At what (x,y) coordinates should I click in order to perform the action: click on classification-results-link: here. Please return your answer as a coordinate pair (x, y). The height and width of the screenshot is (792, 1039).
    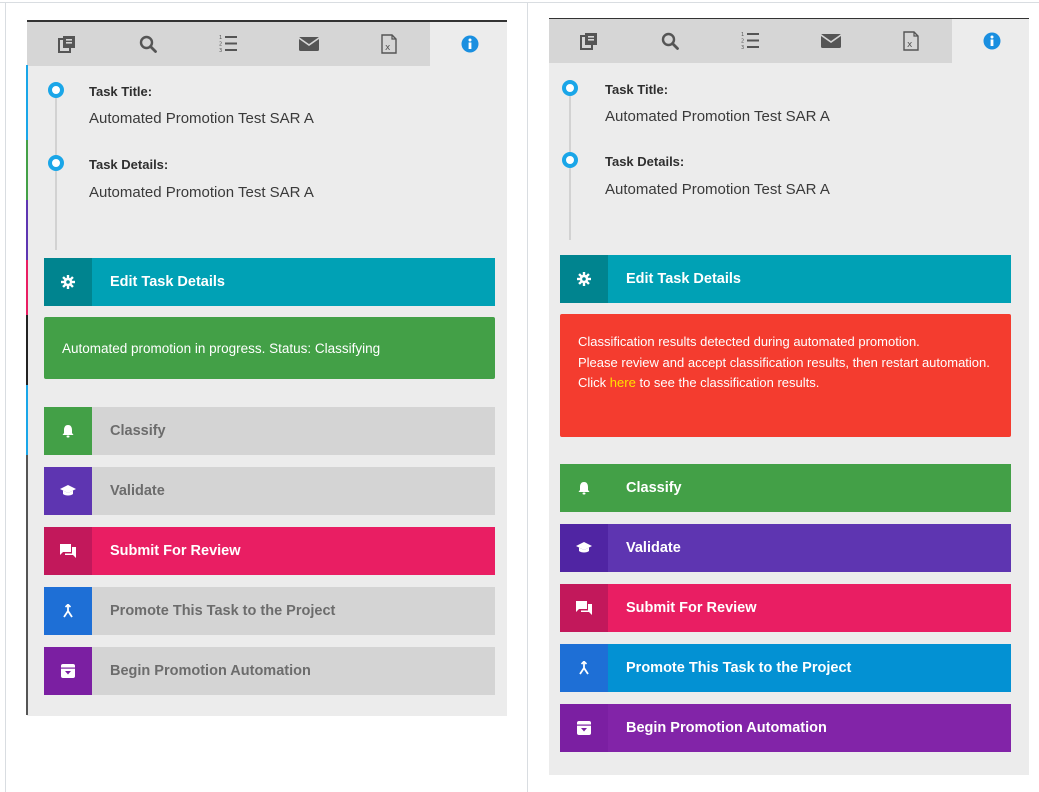
    Looking at the image, I should click on (623, 382).